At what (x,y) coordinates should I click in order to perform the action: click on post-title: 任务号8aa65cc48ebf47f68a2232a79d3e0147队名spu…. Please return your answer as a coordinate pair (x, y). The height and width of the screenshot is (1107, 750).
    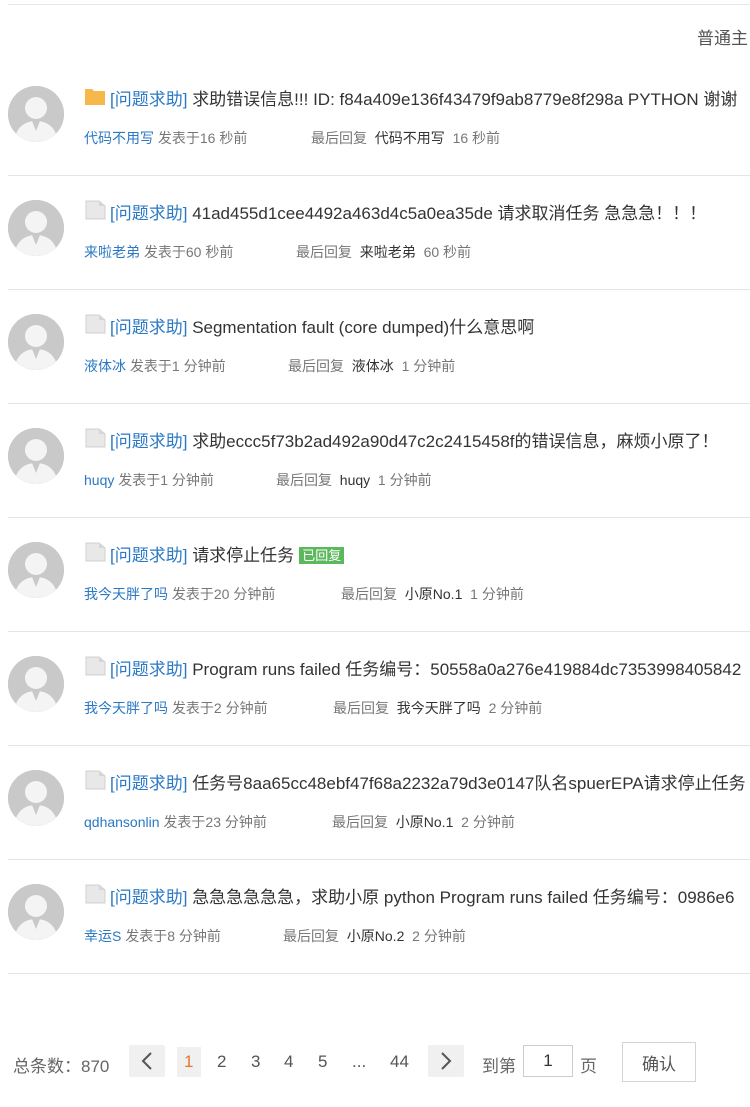
    Looking at the image, I should click on (468, 783).